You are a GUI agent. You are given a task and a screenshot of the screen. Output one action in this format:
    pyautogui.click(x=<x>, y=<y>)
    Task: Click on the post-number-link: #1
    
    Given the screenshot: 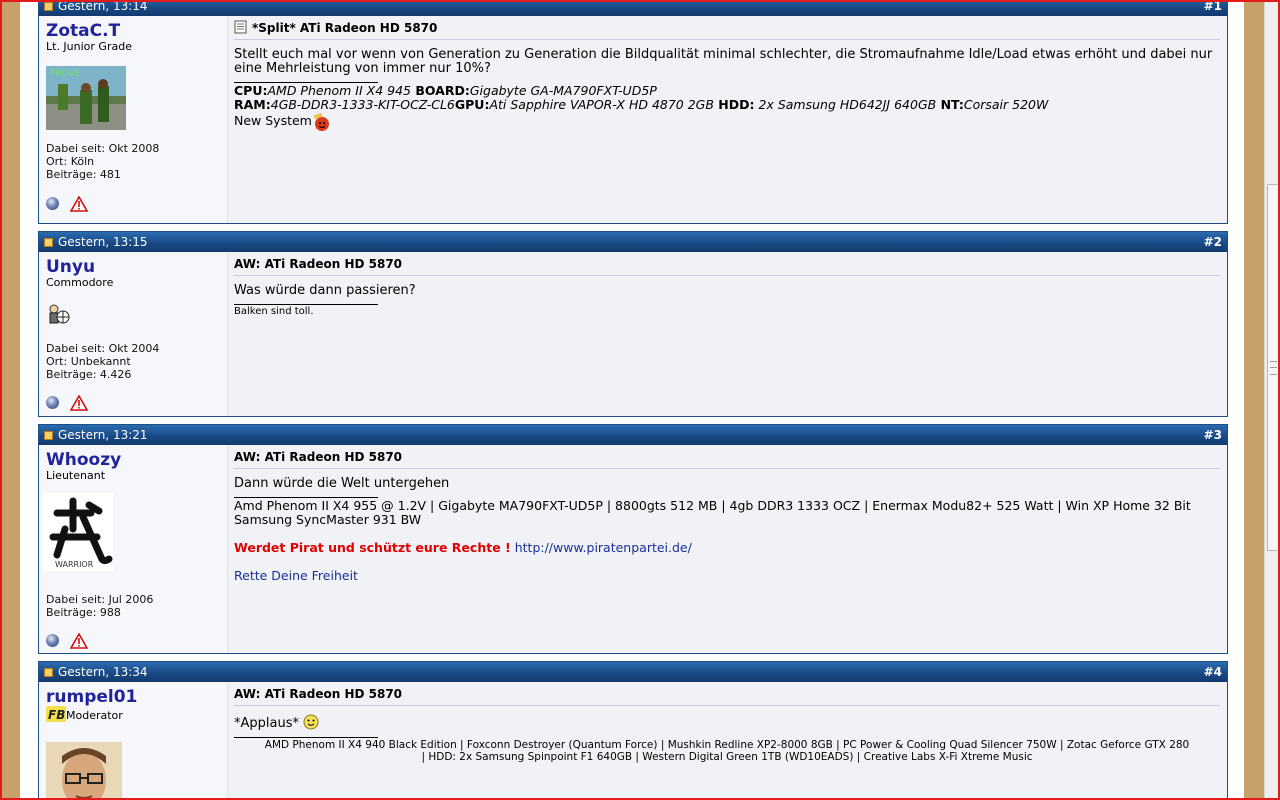 What is the action you would take?
    pyautogui.click(x=1213, y=9)
    